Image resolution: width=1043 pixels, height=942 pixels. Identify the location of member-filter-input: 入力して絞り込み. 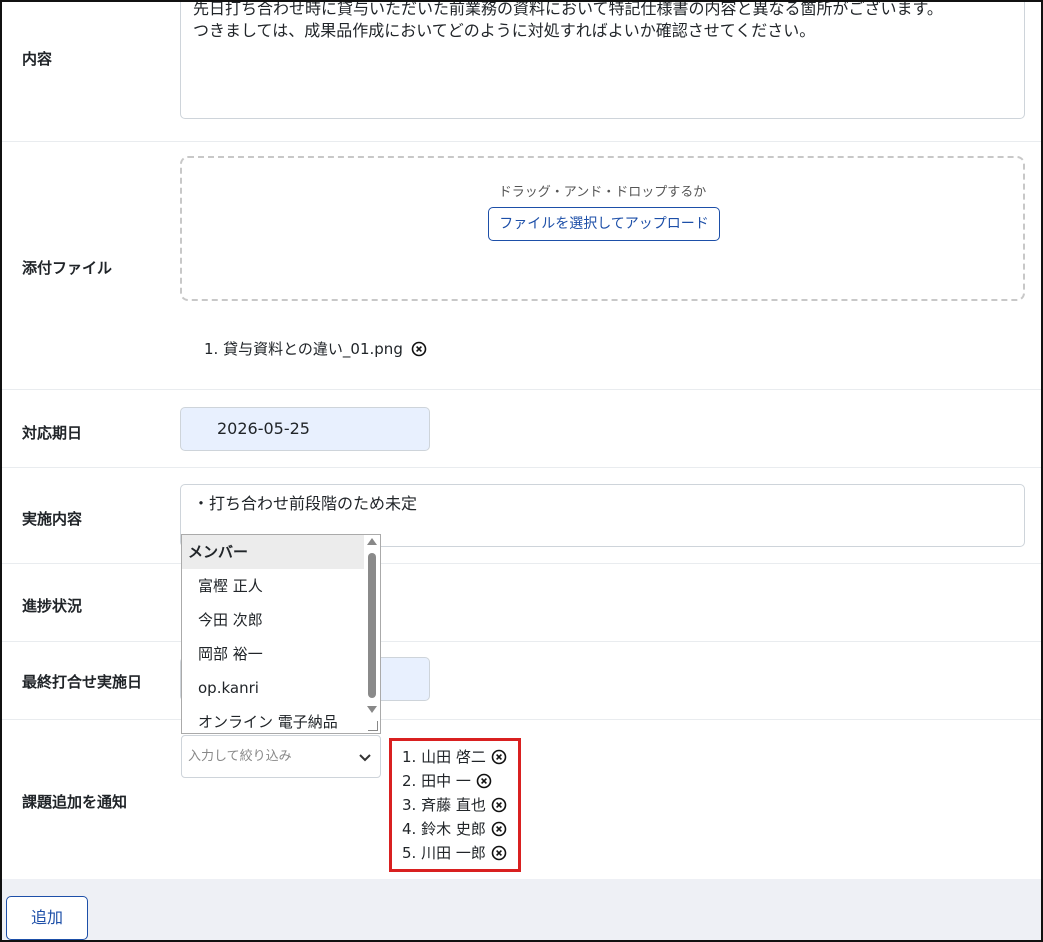
(281, 756).